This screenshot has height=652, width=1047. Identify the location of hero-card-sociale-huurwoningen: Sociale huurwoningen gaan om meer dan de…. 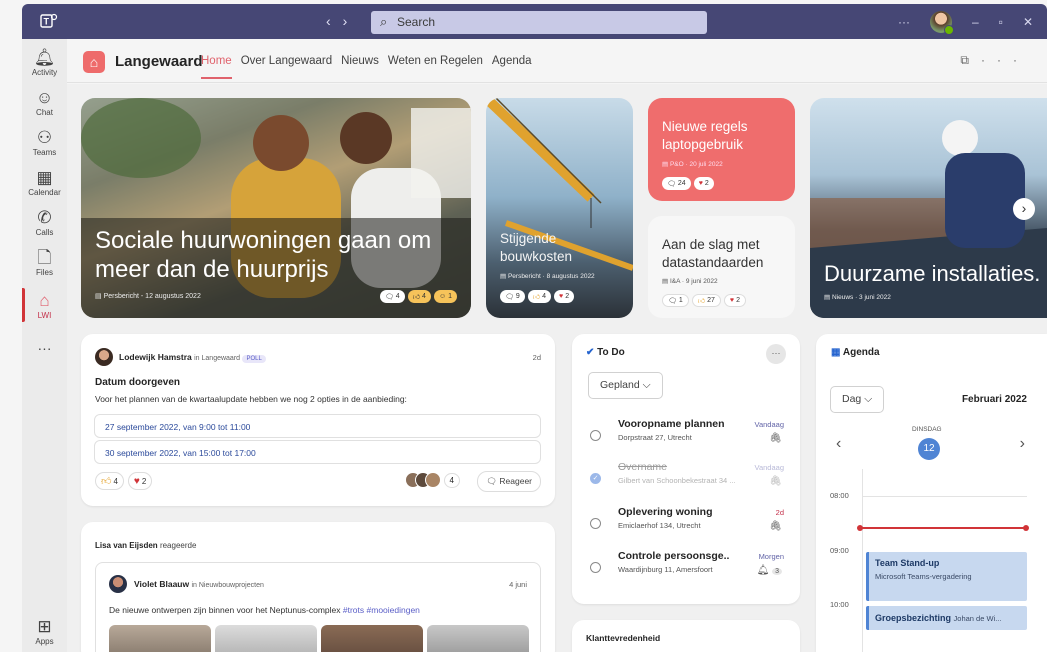
(276, 208).